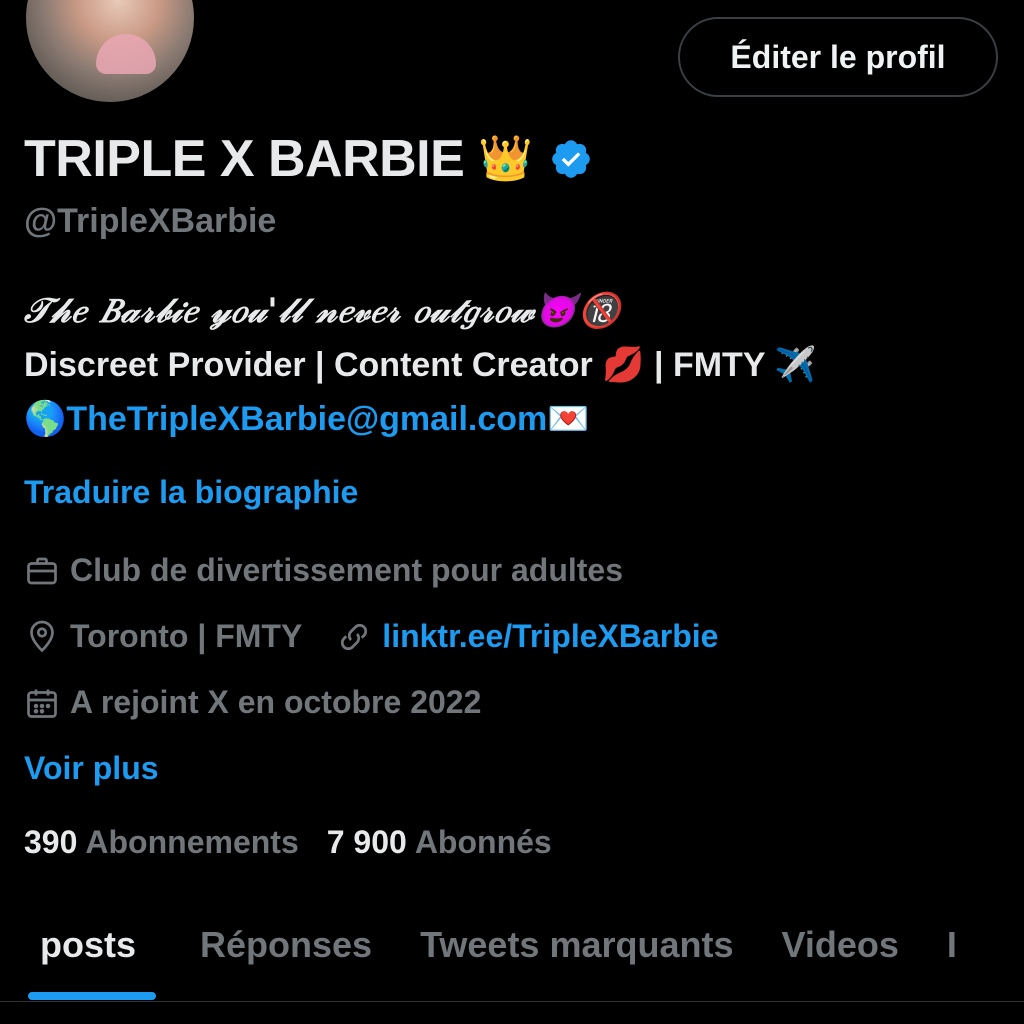 This screenshot has height=1024, width=1024. Describe the element at coordinates (244, 159) in the screenshot. I see `display-name: TRIPLE X BARBIE` at that location.